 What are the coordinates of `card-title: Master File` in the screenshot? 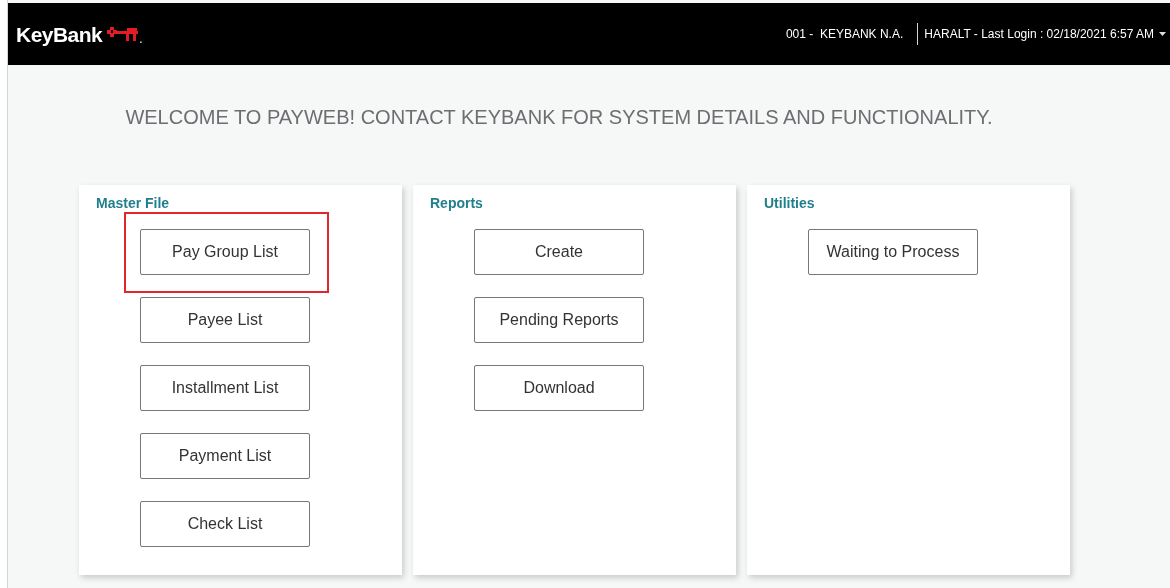 It's located at (133, 203).